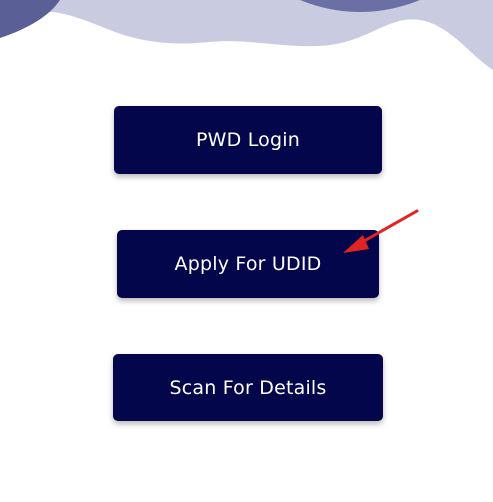  Describe the element at coordinates (248, 387) in the screenshot. I see `scan-for-details-button: Scan For Details` at that location.